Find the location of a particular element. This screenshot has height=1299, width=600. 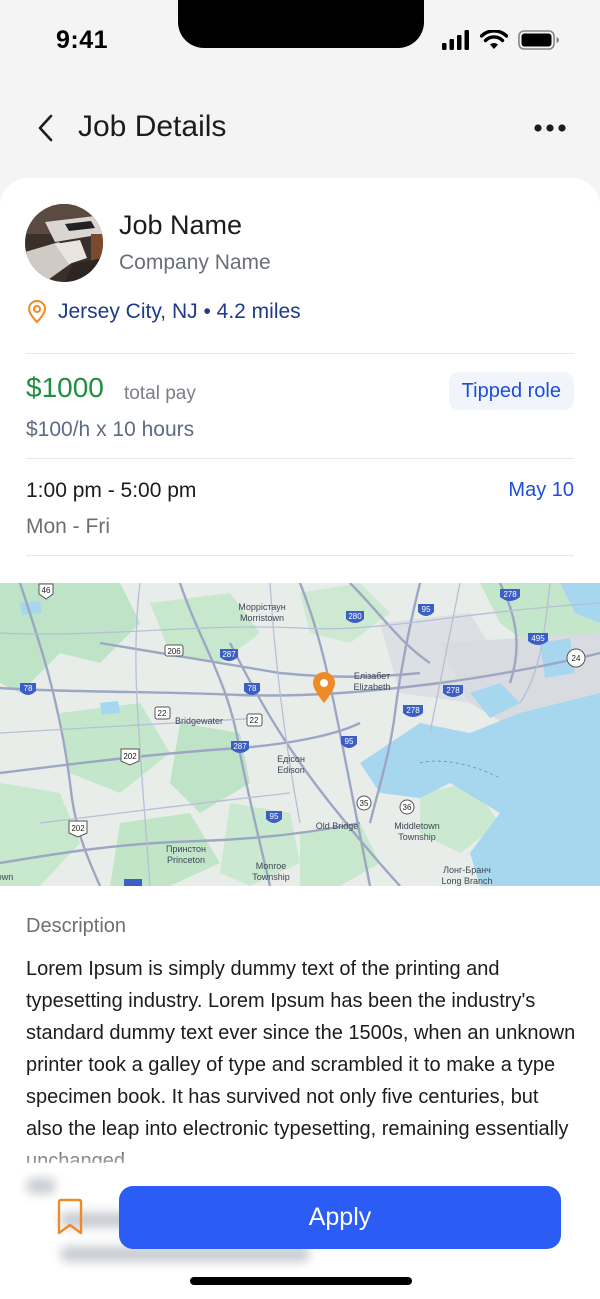

location-row: Jersey City, NJ • 4.2 miles is located at coordinates (163, 312).